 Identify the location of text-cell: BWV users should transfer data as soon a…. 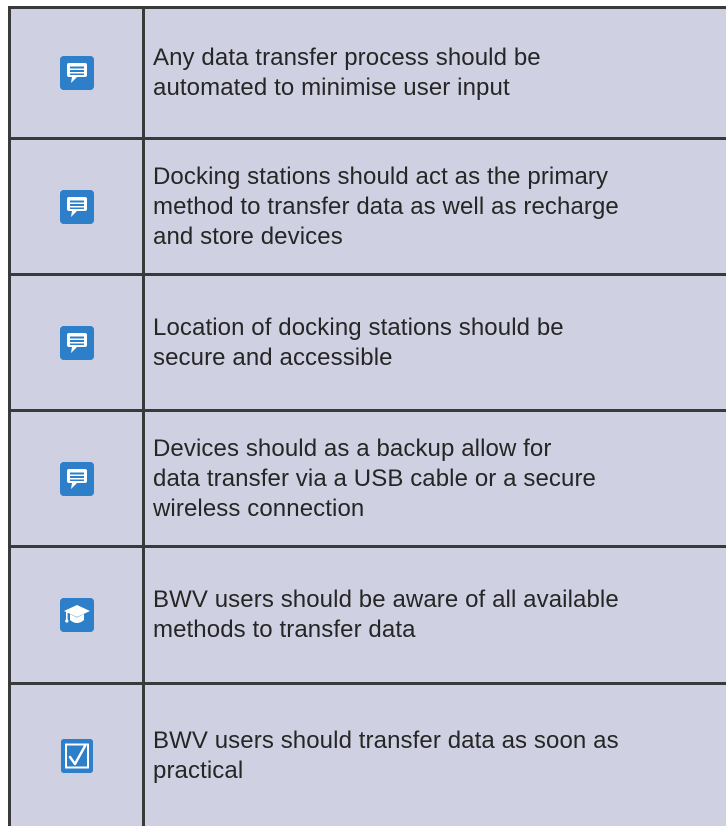
(435, 755).